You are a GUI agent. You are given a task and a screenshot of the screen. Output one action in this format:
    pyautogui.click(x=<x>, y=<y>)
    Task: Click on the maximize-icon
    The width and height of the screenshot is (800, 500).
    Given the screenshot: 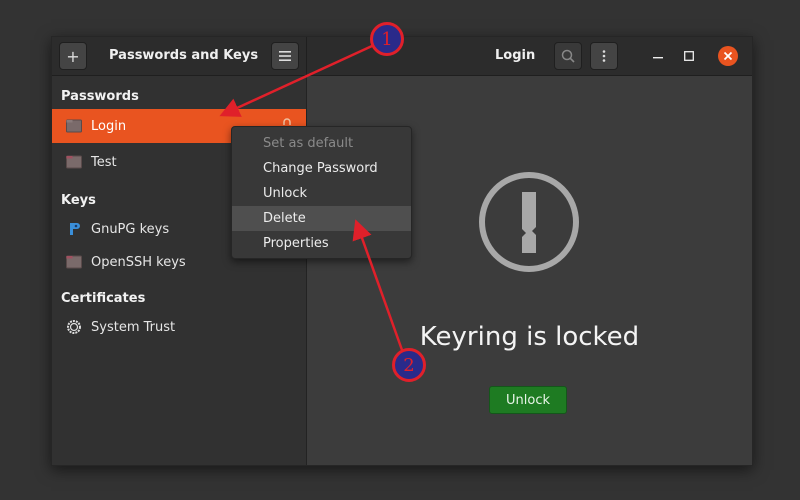 What is the action you would take?
    pyautogui.click(x=689, y=56)
    